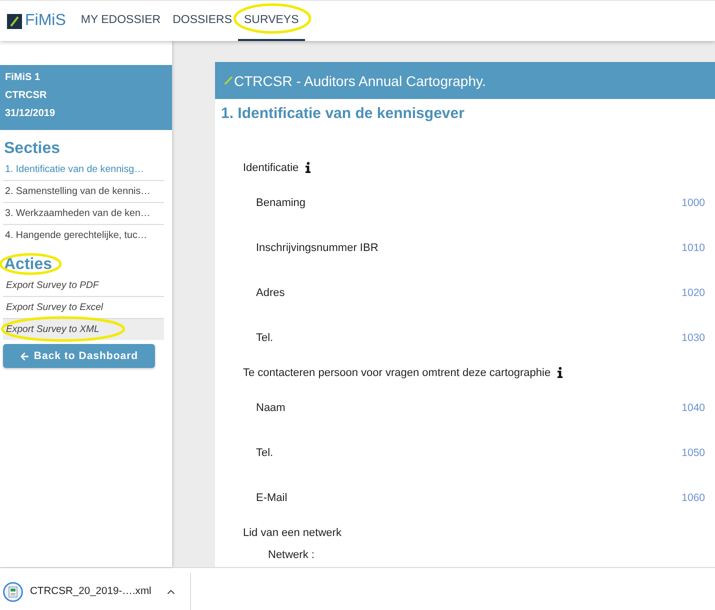  What do you see at coordinates (24, 356) in the screenshot?
I see `arrow-left-icon` at bounding box center [24, 356].